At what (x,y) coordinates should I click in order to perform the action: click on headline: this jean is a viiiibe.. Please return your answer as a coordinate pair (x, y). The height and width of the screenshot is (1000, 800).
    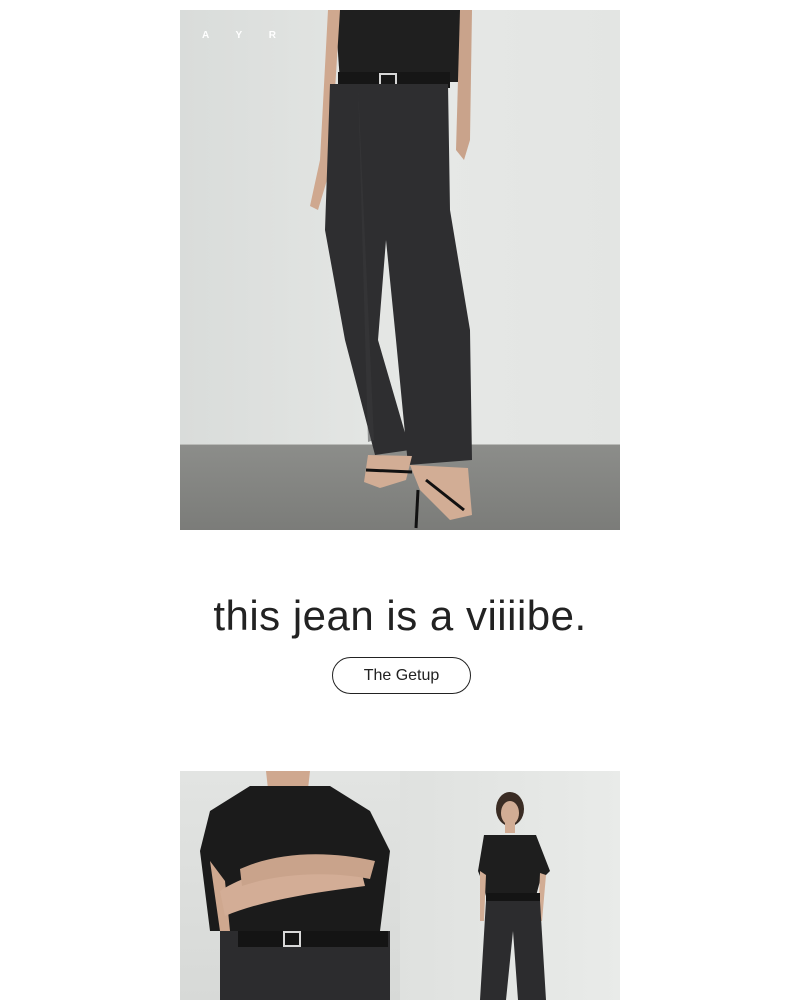
    Looking at the image, I should click on (400, 615).